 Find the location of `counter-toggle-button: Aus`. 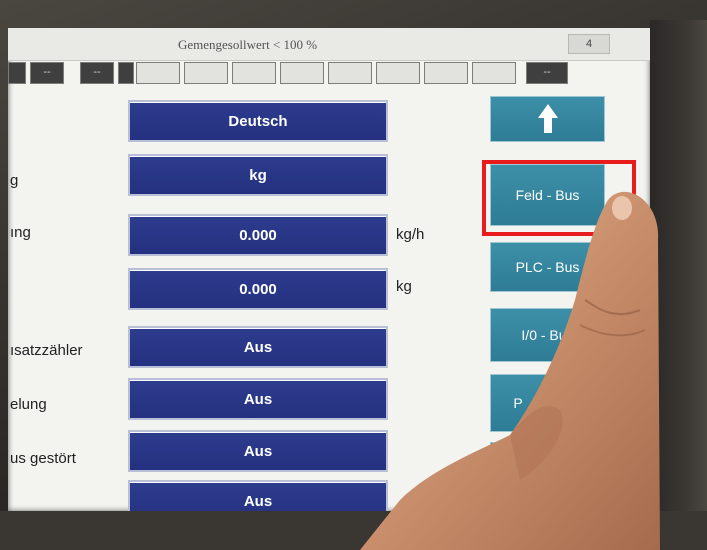

counter-toggle-button: Aus is located at coordinates (258, 347).